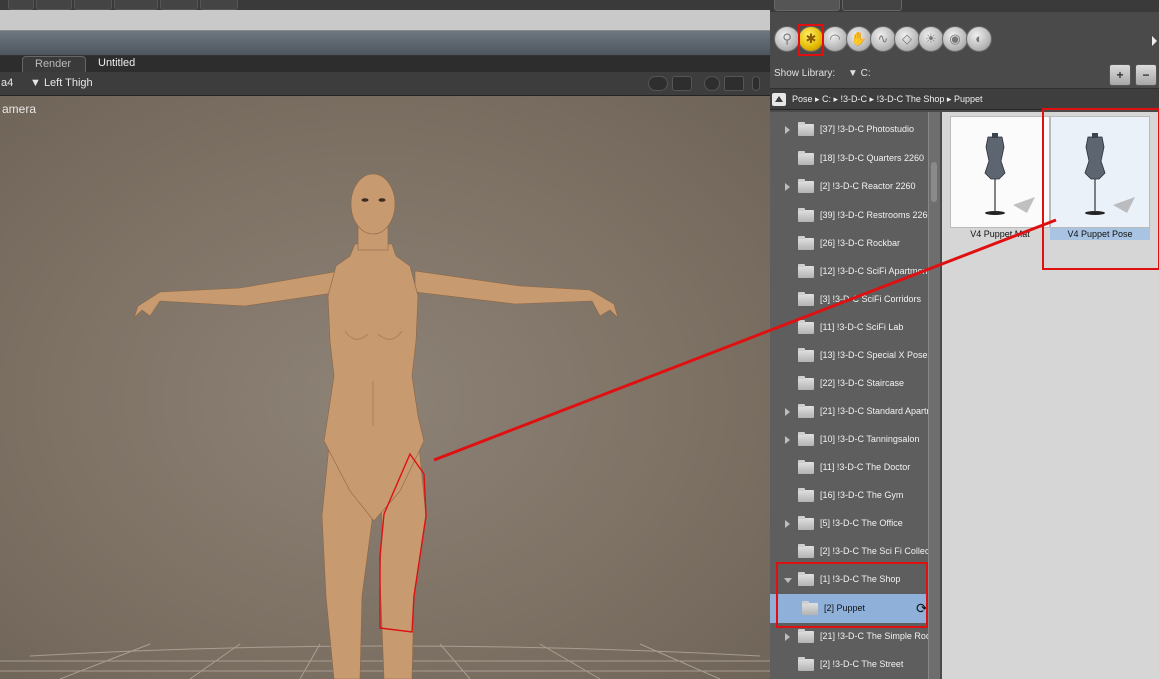 This screenshot has height=679, width=1159. Describe the element at coordinates (1154, 41) in the screenshot. I see `arrow-right-icon` at that location.